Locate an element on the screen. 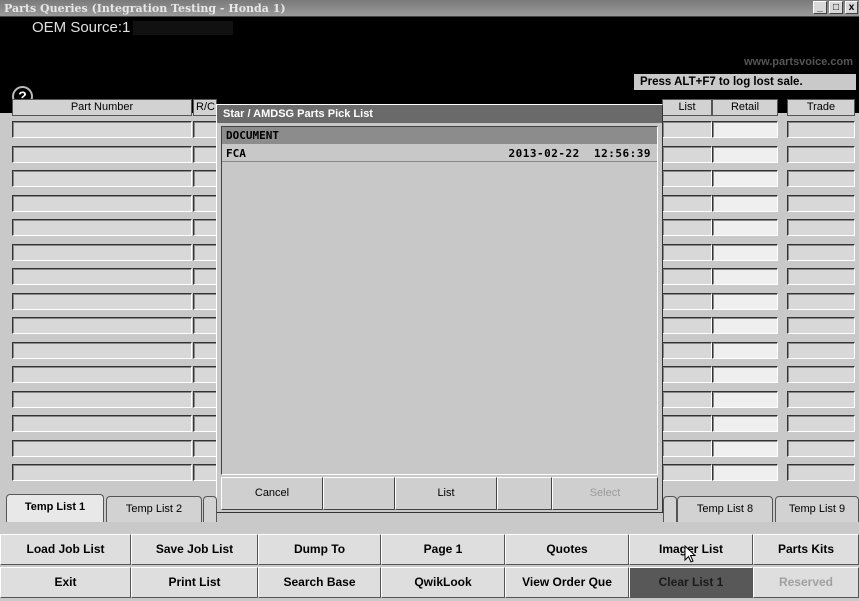 The height and width of the screenshot is (601, 859). list-button: List is located at coordinates (446, 493).